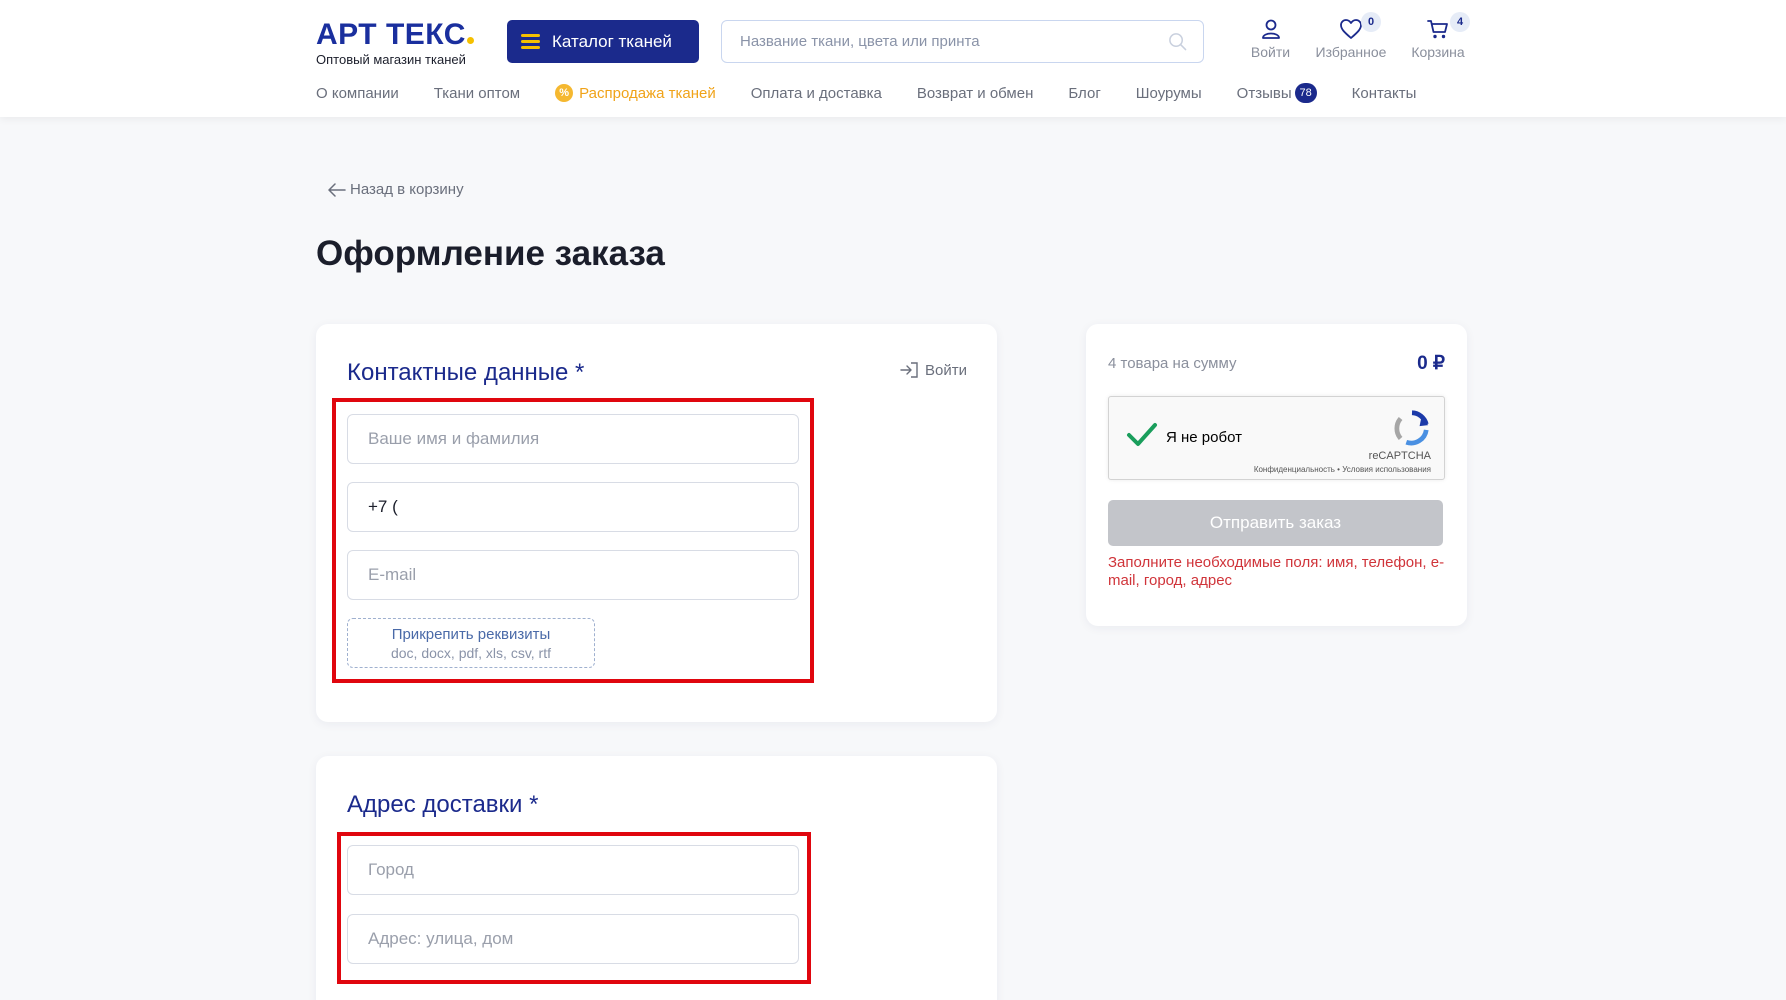  What do you see at coordinates (1437, 29) in the screenshot?
I see `cart-icon` at bounding box center [1437, 29].